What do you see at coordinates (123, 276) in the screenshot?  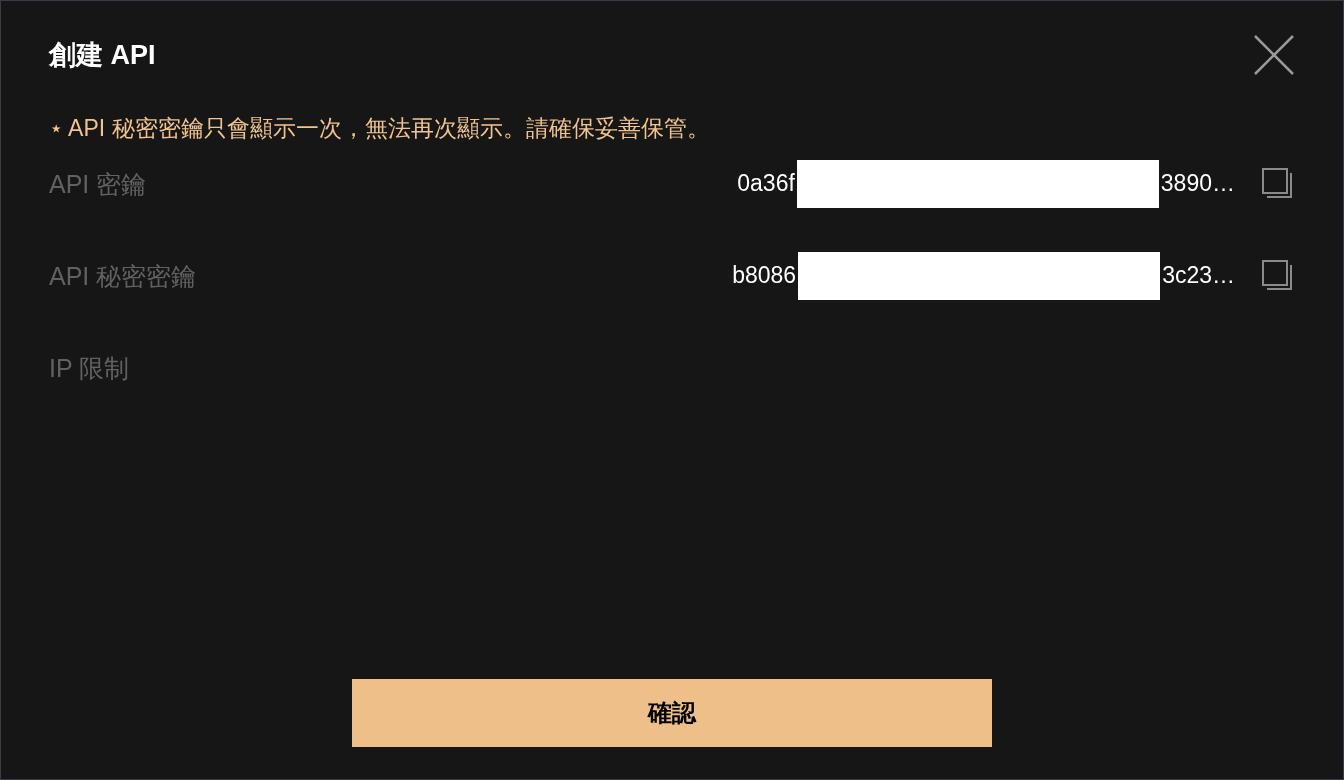 I see `field-label: API 秘密密鑰` at bounding box center [123, 276].